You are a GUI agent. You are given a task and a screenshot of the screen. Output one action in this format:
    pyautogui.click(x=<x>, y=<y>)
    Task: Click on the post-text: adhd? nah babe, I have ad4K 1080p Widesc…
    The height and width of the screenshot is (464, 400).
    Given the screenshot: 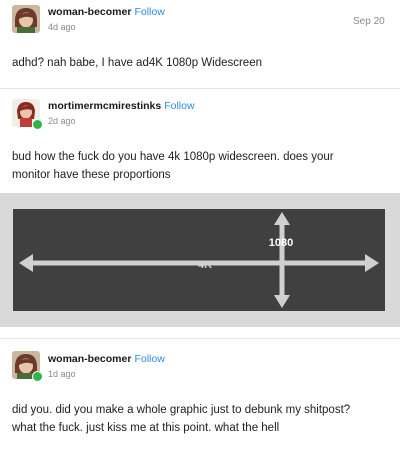 What is the action you would take?
    pyautogui.click(x=137, y=63)
    